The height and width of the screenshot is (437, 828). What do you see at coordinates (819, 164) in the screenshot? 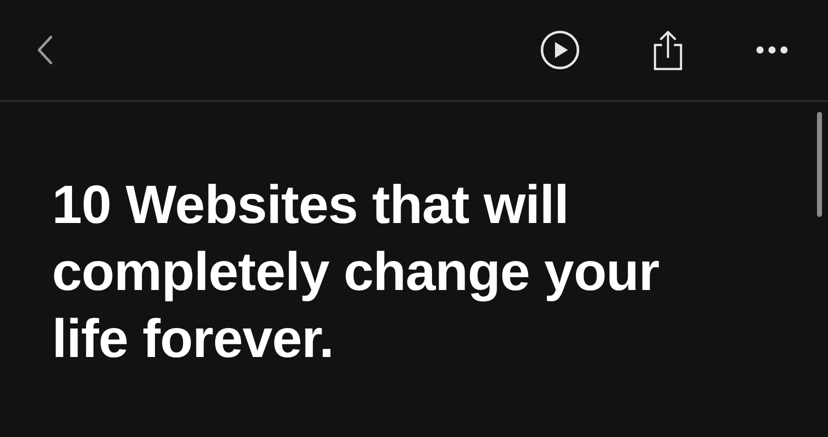
I see `scrollbar` at bounding box center [819, 164].